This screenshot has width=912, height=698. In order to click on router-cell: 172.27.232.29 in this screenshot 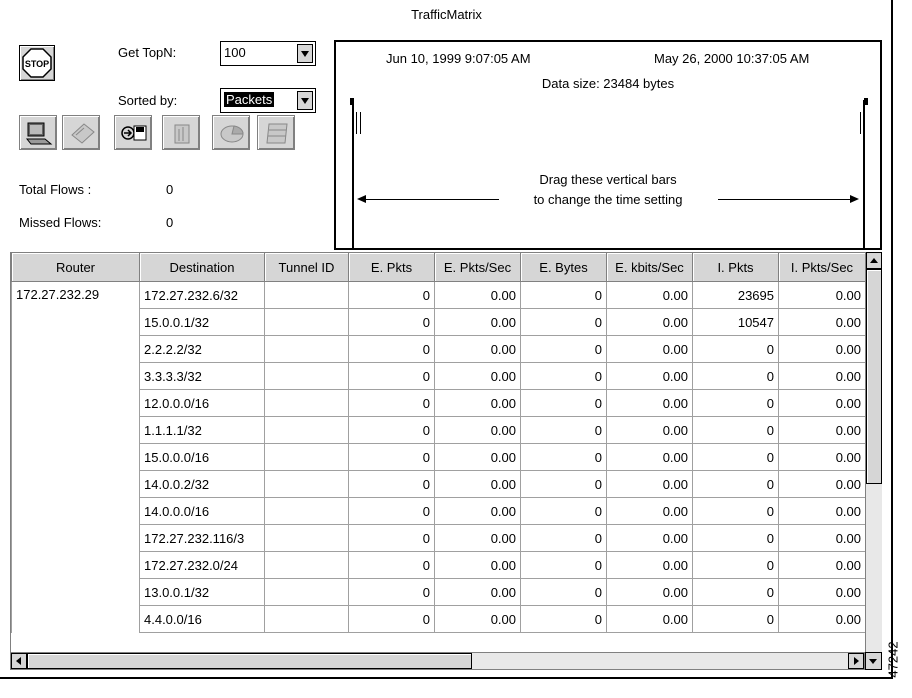, I will do `click(75, 457)`.